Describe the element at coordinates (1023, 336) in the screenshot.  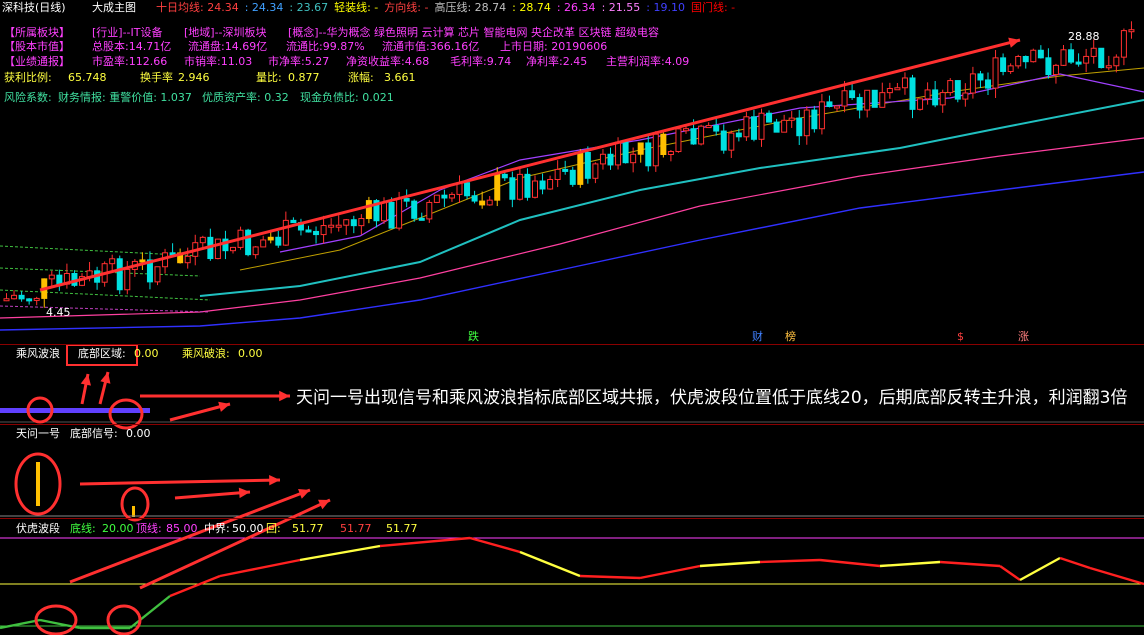
I see `marker-rise: 涨` at that location.